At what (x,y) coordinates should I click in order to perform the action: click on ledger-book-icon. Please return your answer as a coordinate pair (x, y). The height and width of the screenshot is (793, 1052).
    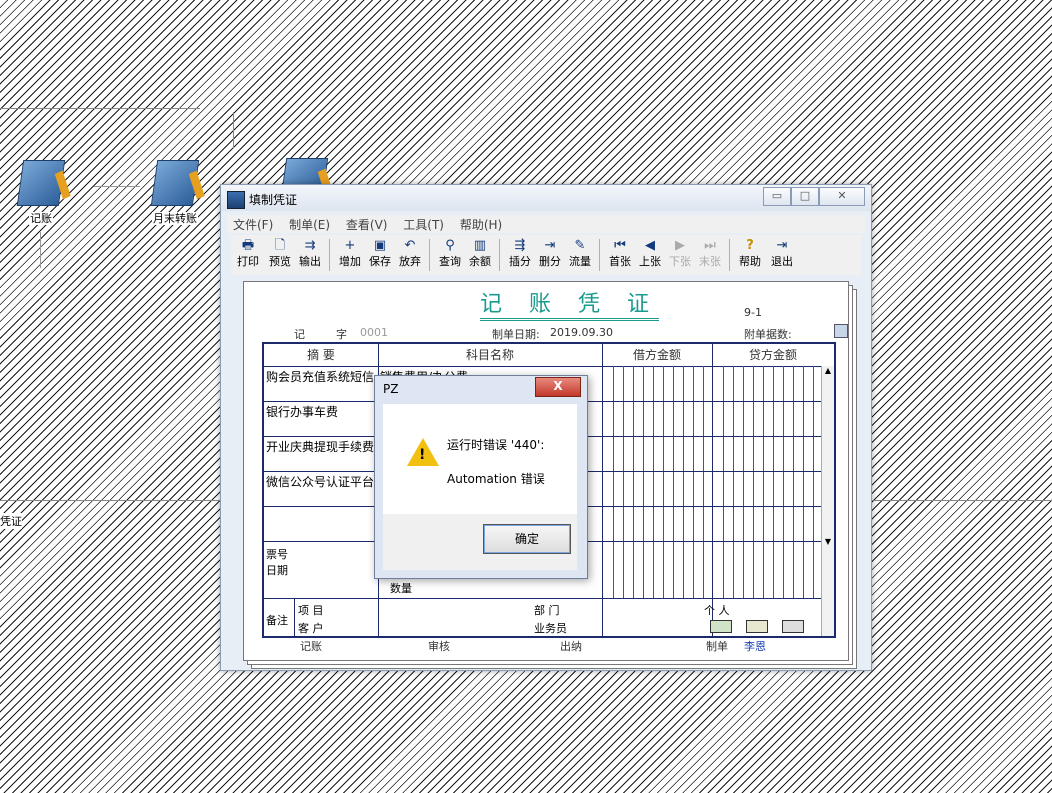
    Looking at the image, I should click on (41, 183).